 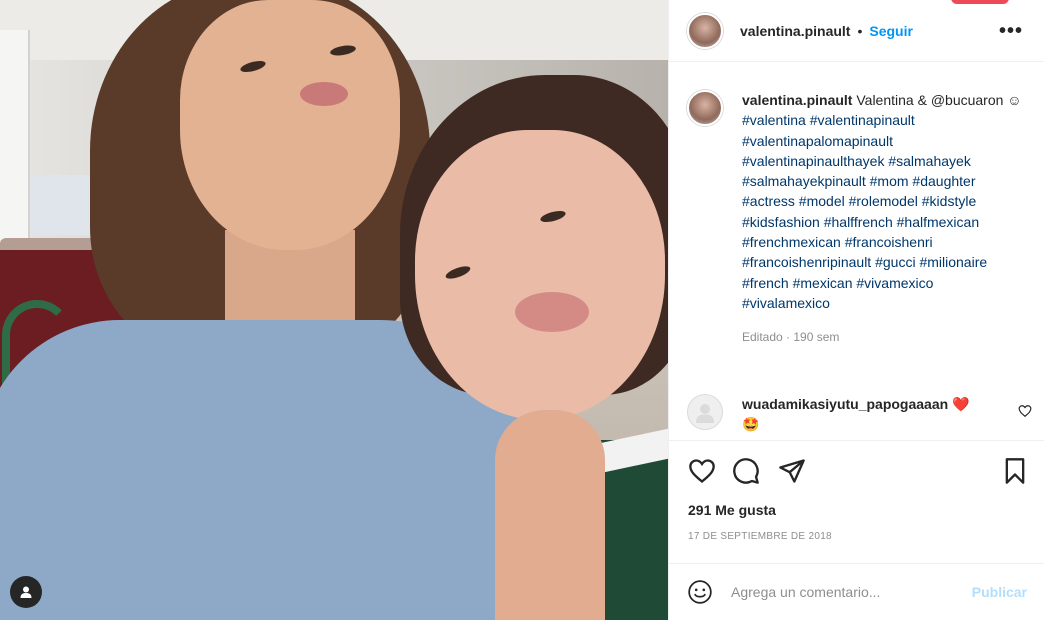 What do you see at coordinates (746, 471) in the screenshot?
I see `comment-icon` at bounding box center [746, 471].